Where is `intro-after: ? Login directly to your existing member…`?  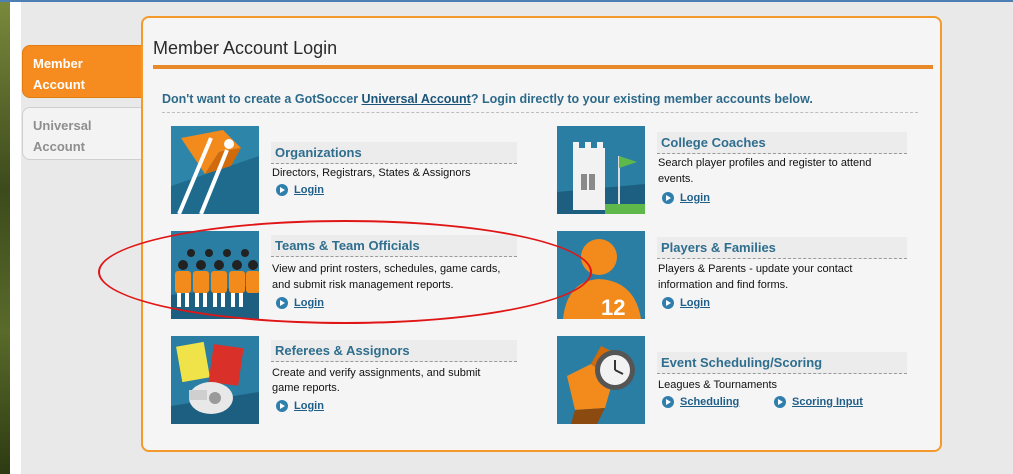 intro-after: ? Login directly to your existing member… is located at coordinates (641, 99).